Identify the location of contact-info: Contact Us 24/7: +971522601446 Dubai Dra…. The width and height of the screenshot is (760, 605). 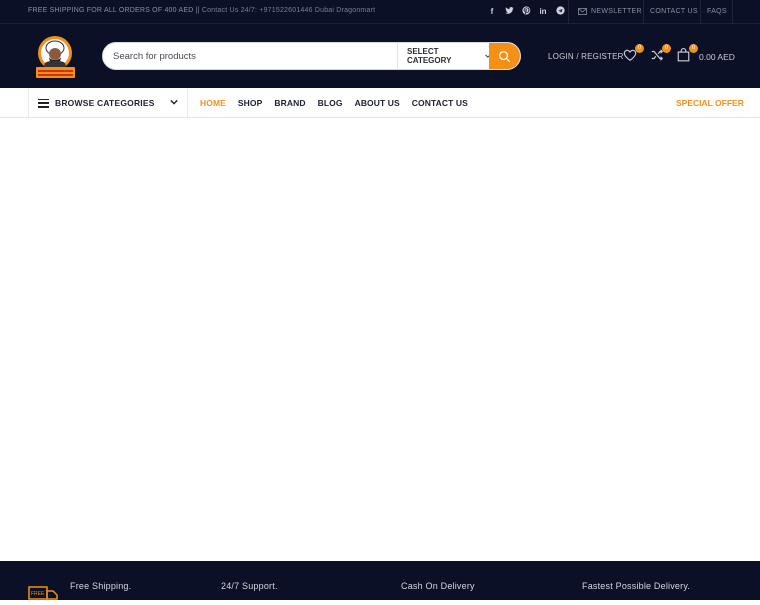
(288, 10).